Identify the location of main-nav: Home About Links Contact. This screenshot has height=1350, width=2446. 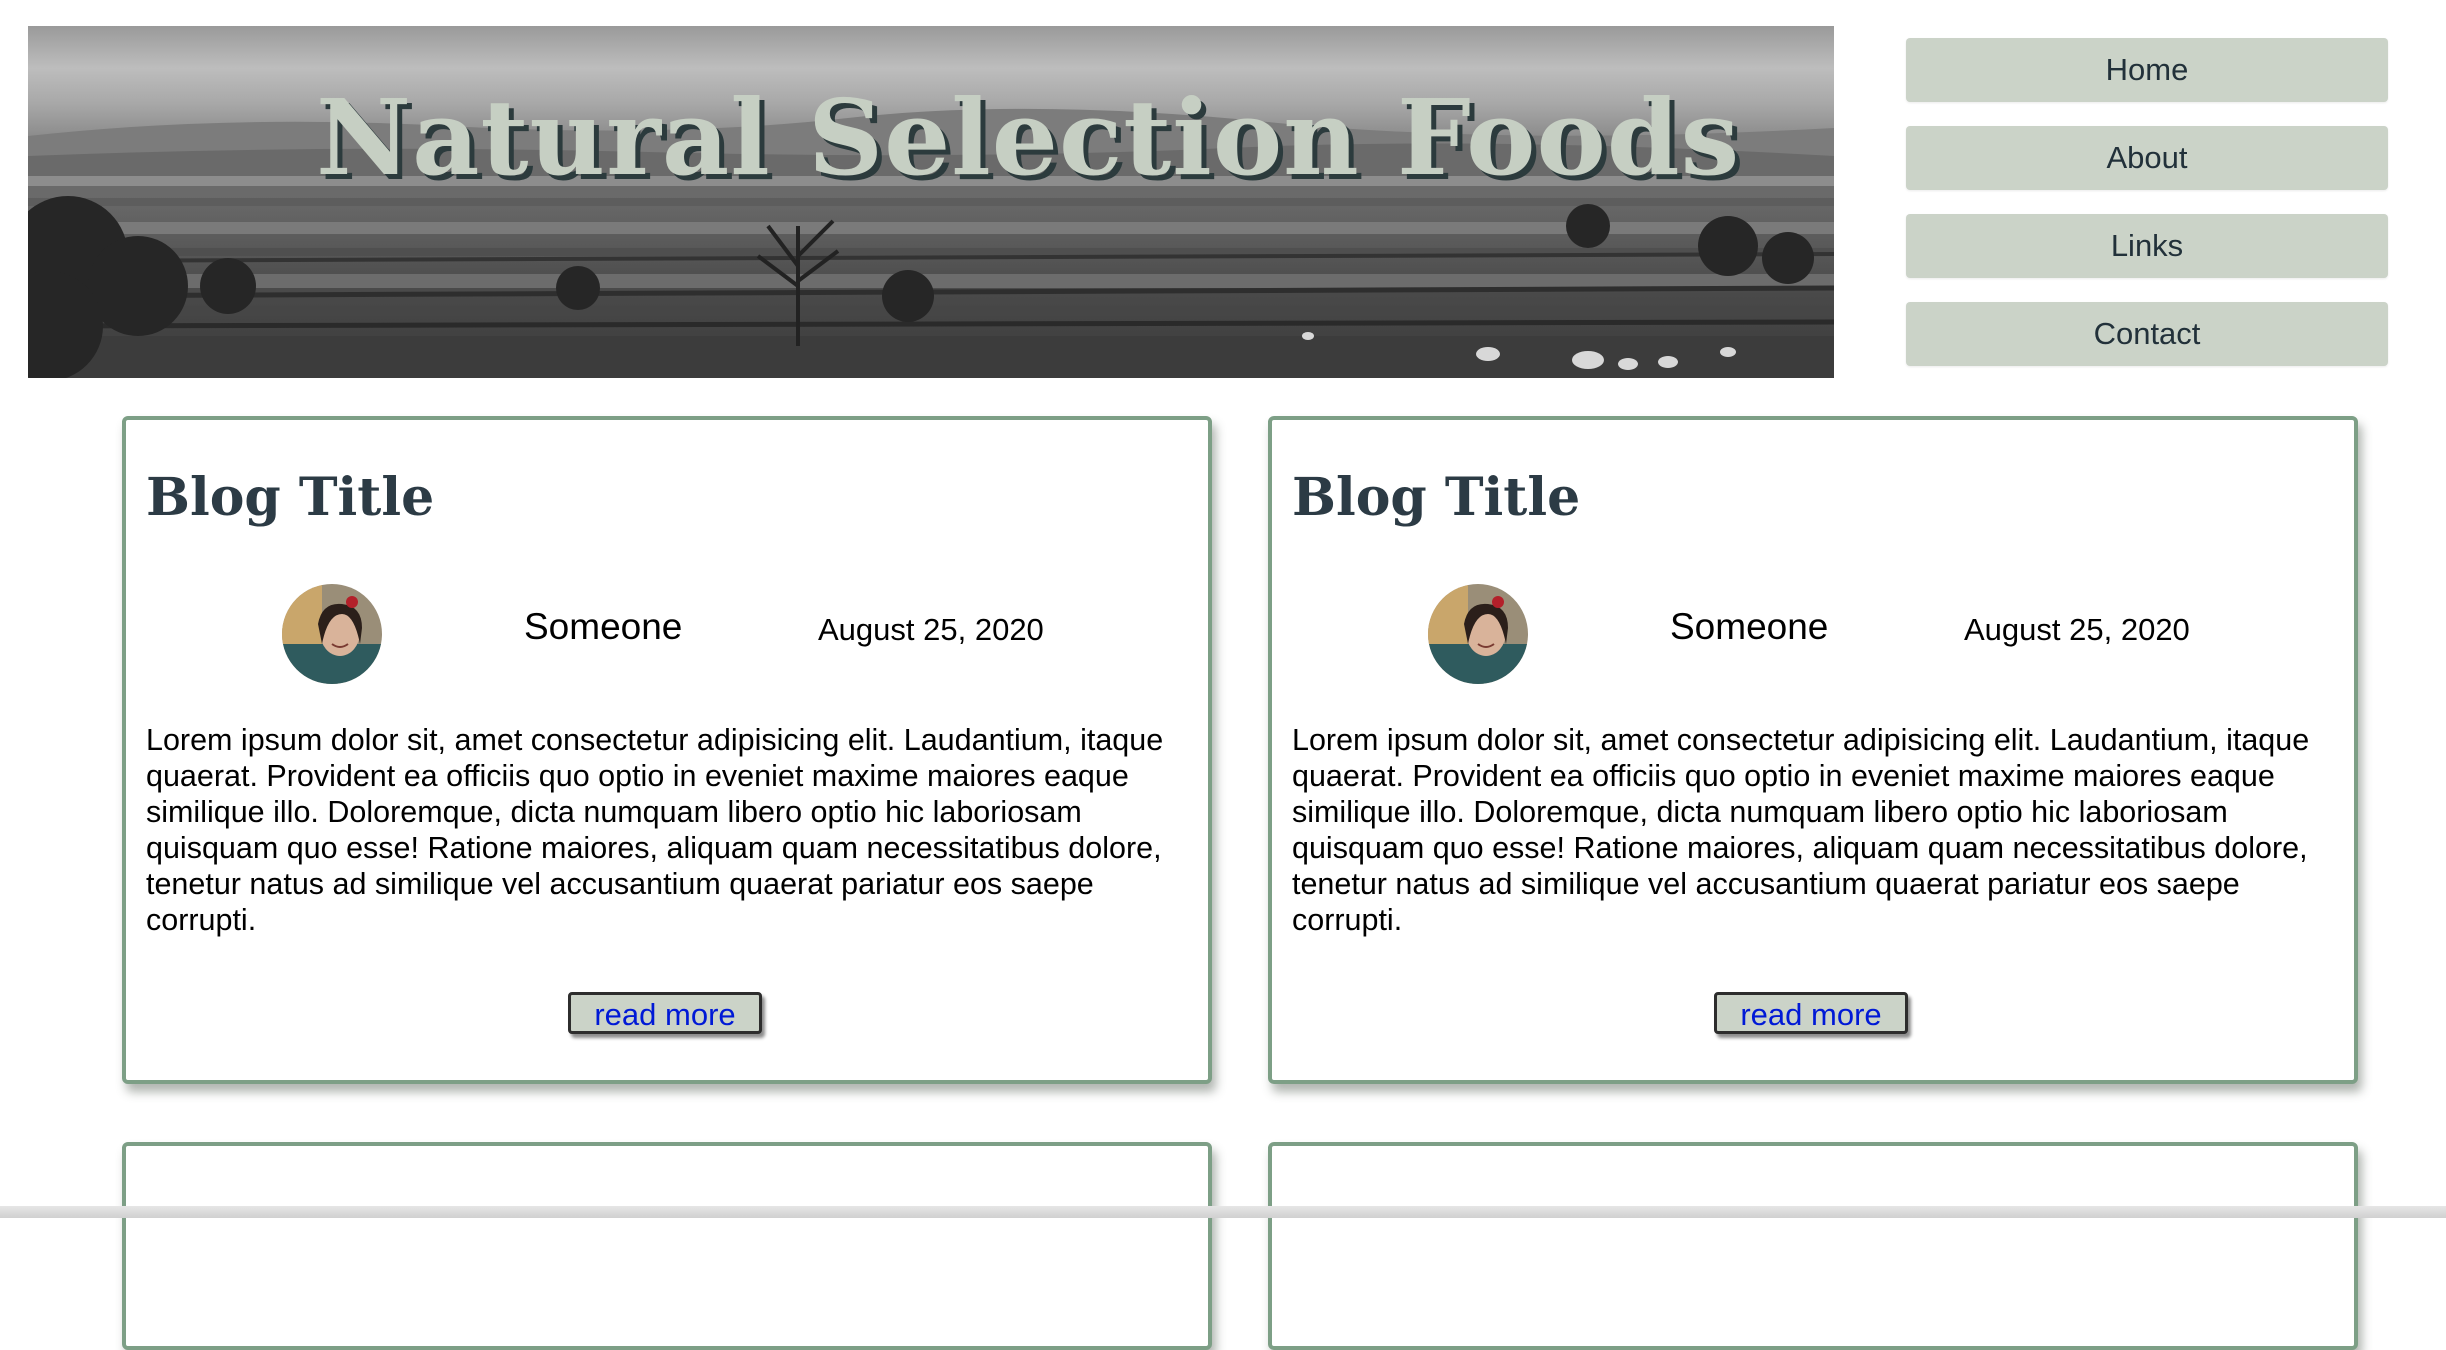
(2147, 214).